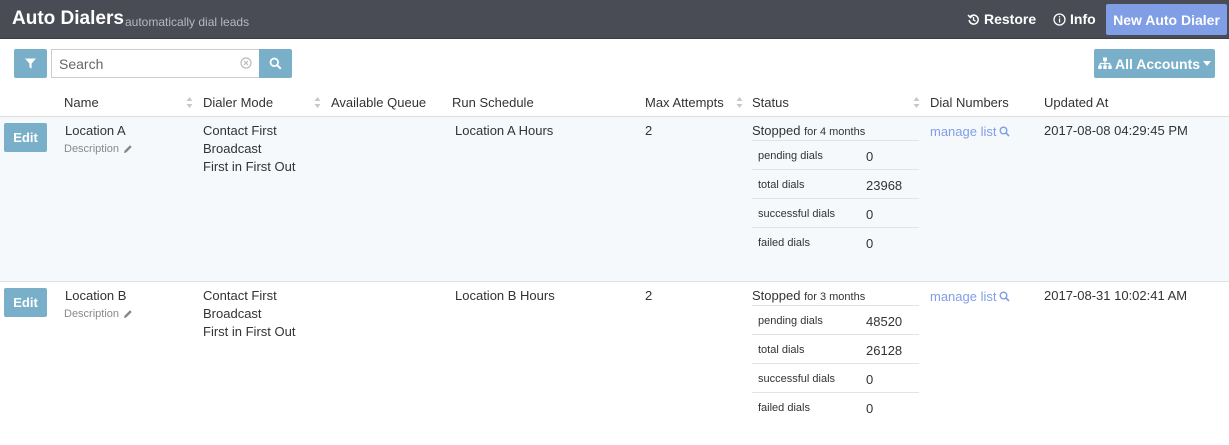 Image resolution: width=1229 pixels, height=445 pixels. I want to click on all-accounts-dropdown: All Accounts, so click(1154, 63).